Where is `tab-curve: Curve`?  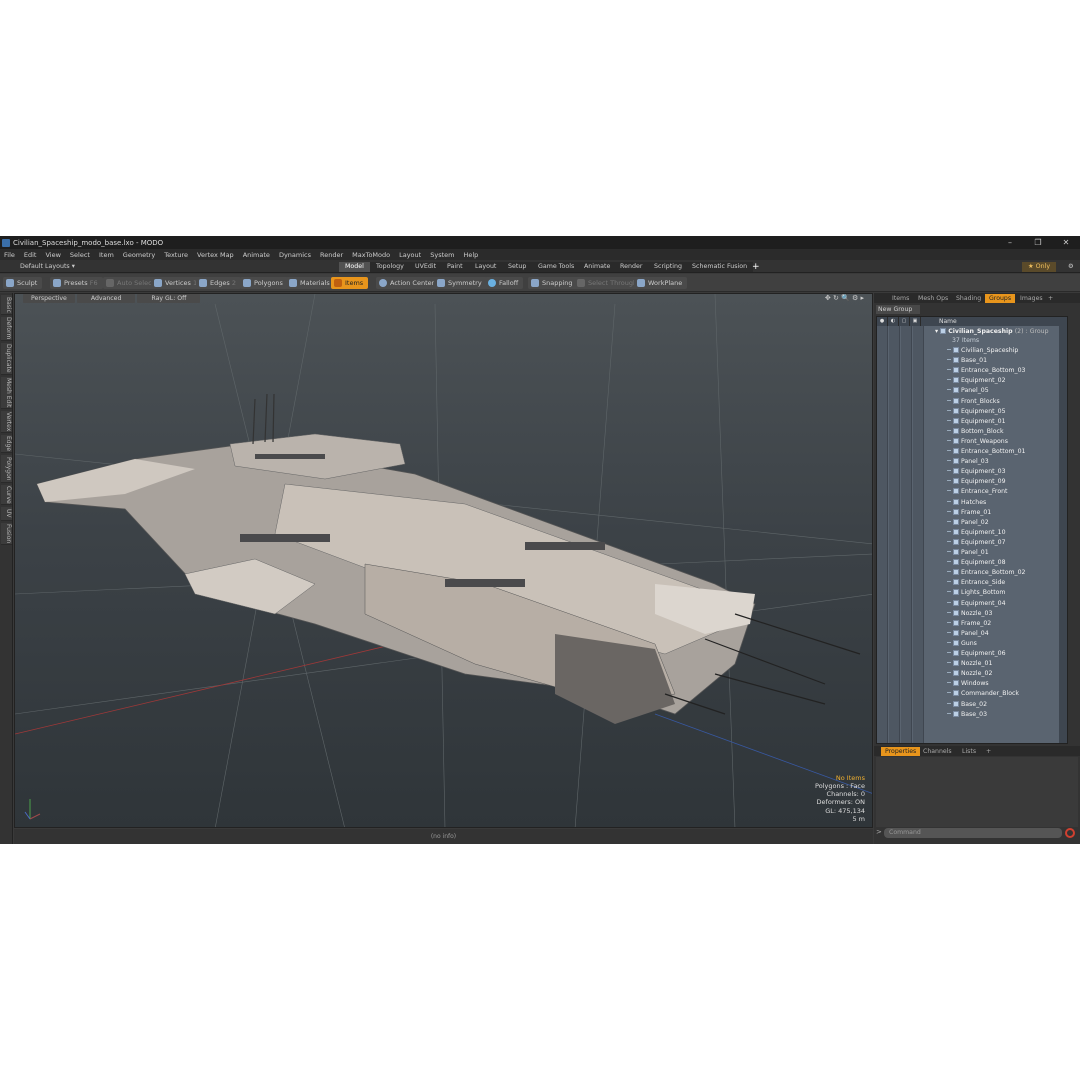 tab-curve: Curve is located at coordinates (6, 495).